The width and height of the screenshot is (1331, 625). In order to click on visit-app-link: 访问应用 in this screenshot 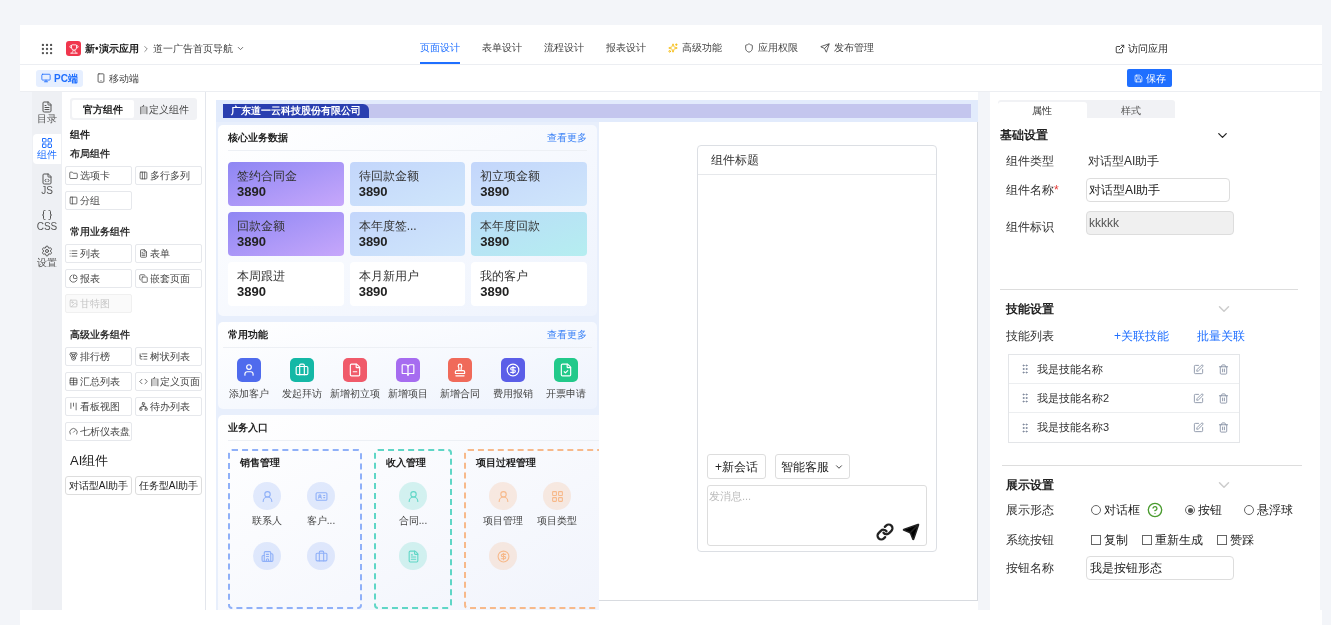, I will do `click(1141, 48)`.